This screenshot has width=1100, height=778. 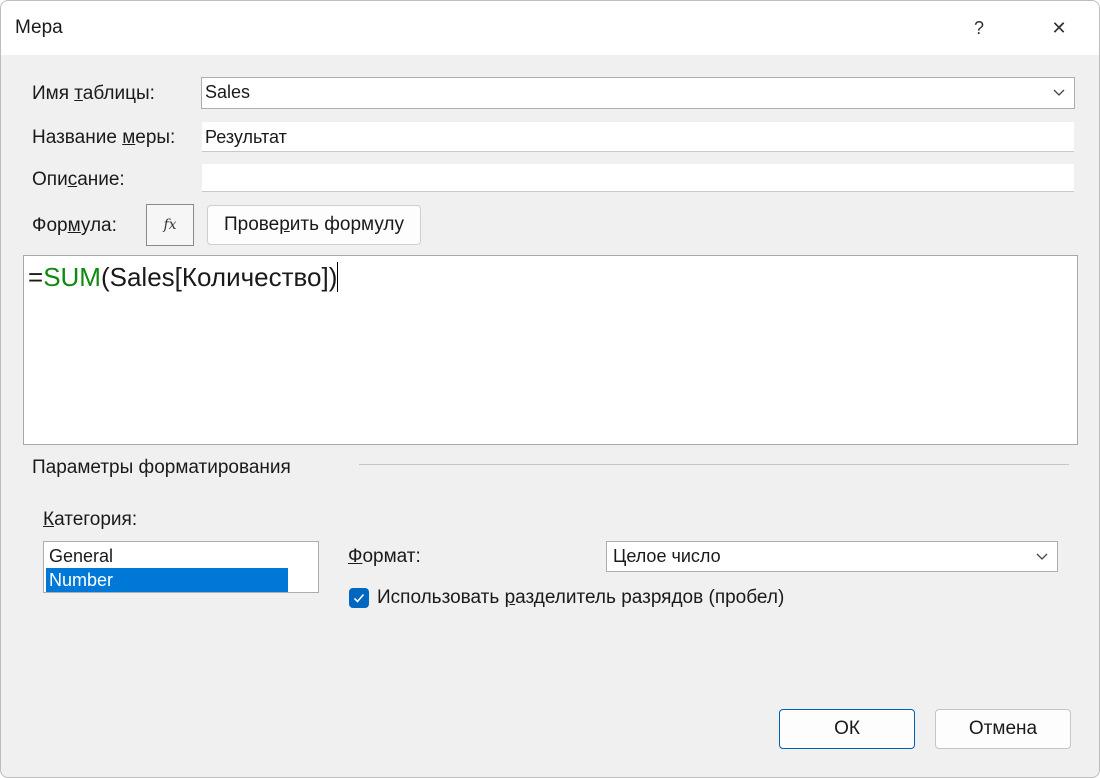 What do you see at coordinates (93, 93) in the screenshot?
I see `table-name-label: Имя таблицы:` at bounding box center [93, 93].